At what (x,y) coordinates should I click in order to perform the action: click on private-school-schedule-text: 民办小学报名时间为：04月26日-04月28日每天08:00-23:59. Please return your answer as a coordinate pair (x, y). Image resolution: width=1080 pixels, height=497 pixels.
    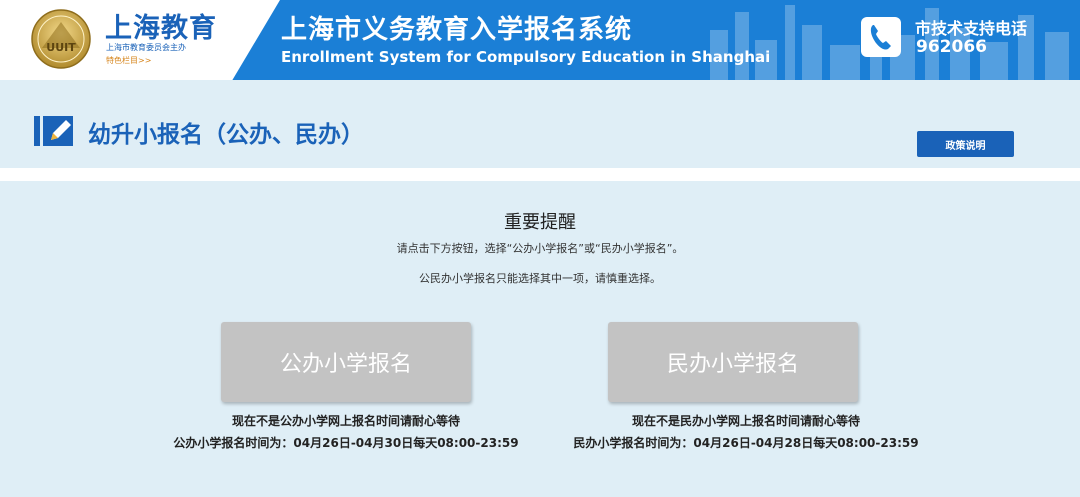
    Looking at the image, I should click on (746, 443).